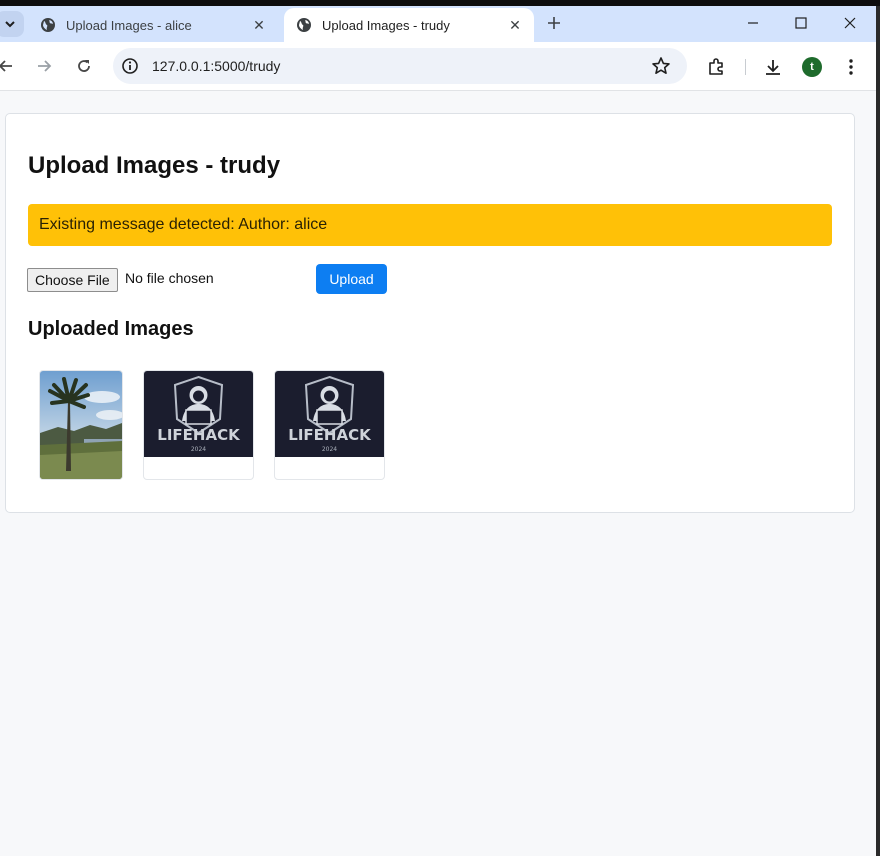 The height and width of the screenshot is (856, 880). What do you see at coordinates (129, 25) in the screenshot?
I see `tab-title: Upload Images - alice` at bounding box center [129, 25].